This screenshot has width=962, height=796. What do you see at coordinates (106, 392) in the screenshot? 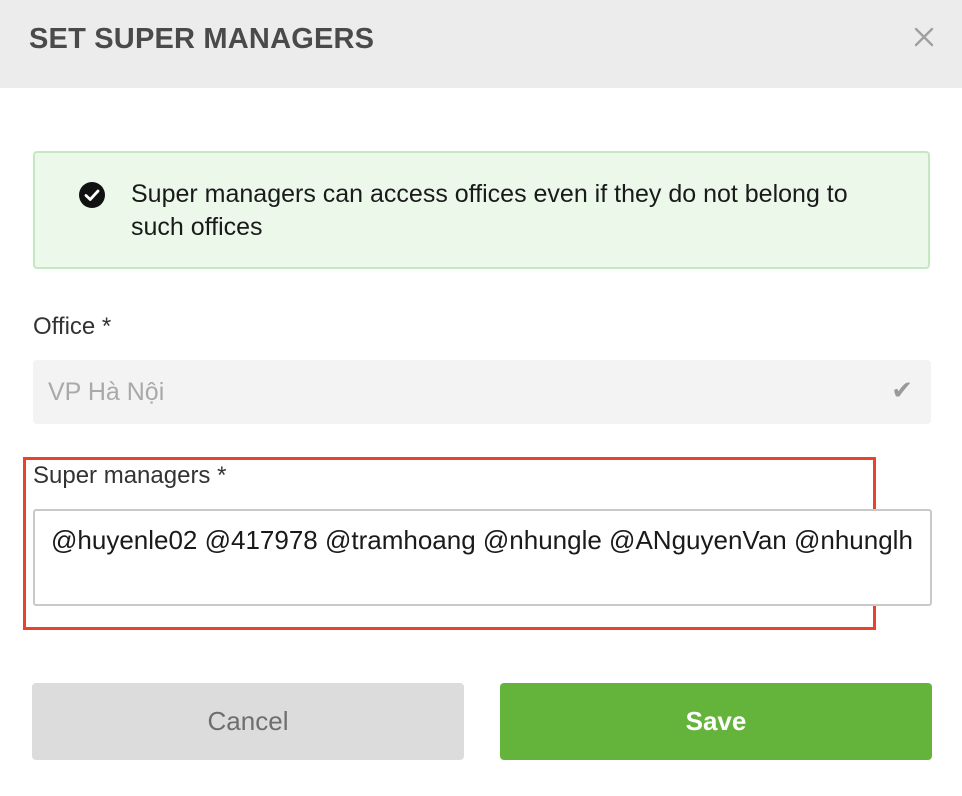
I see `office-value: VP Hà Nội` at bounding box center [106, 392].